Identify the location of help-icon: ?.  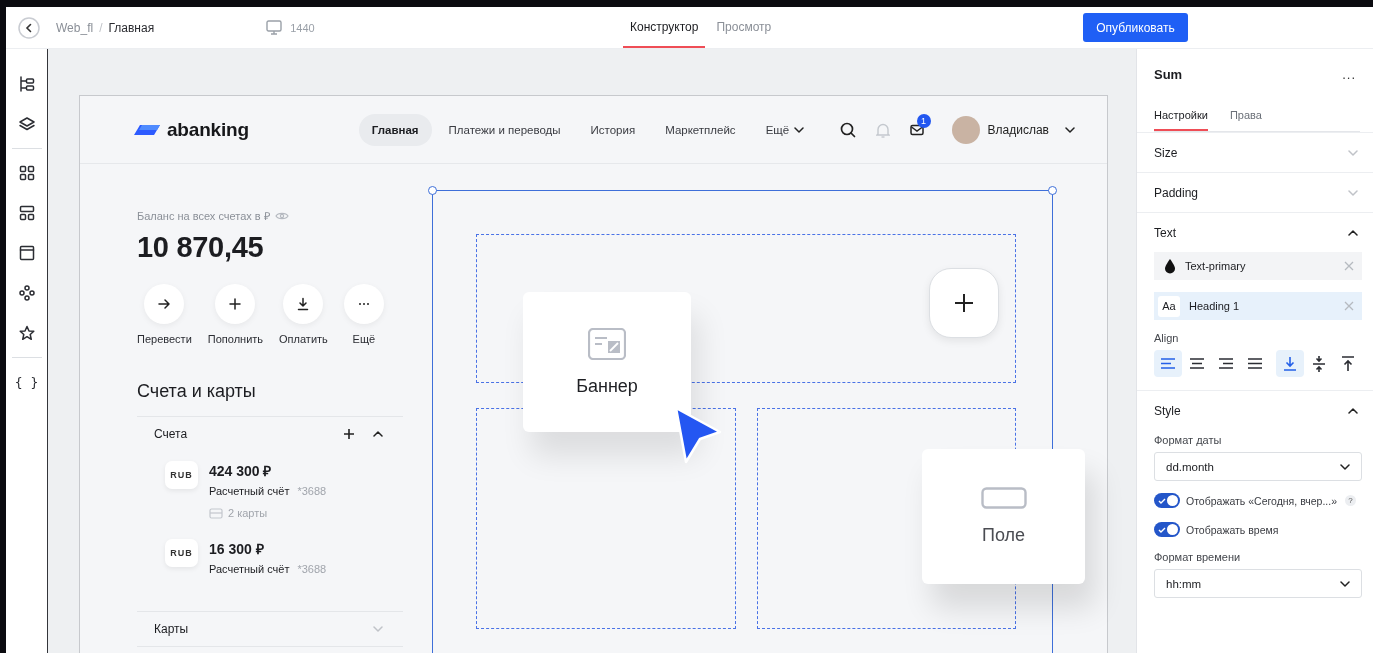
(1350, 500).